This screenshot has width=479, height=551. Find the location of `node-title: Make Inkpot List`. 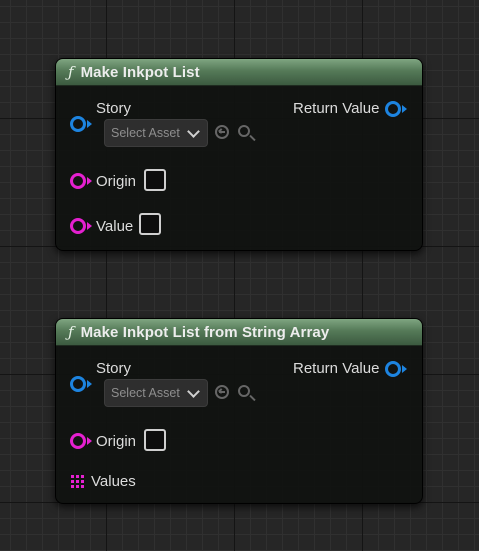

node-title: Make Inkpot List is located at coordinates (140, 72).